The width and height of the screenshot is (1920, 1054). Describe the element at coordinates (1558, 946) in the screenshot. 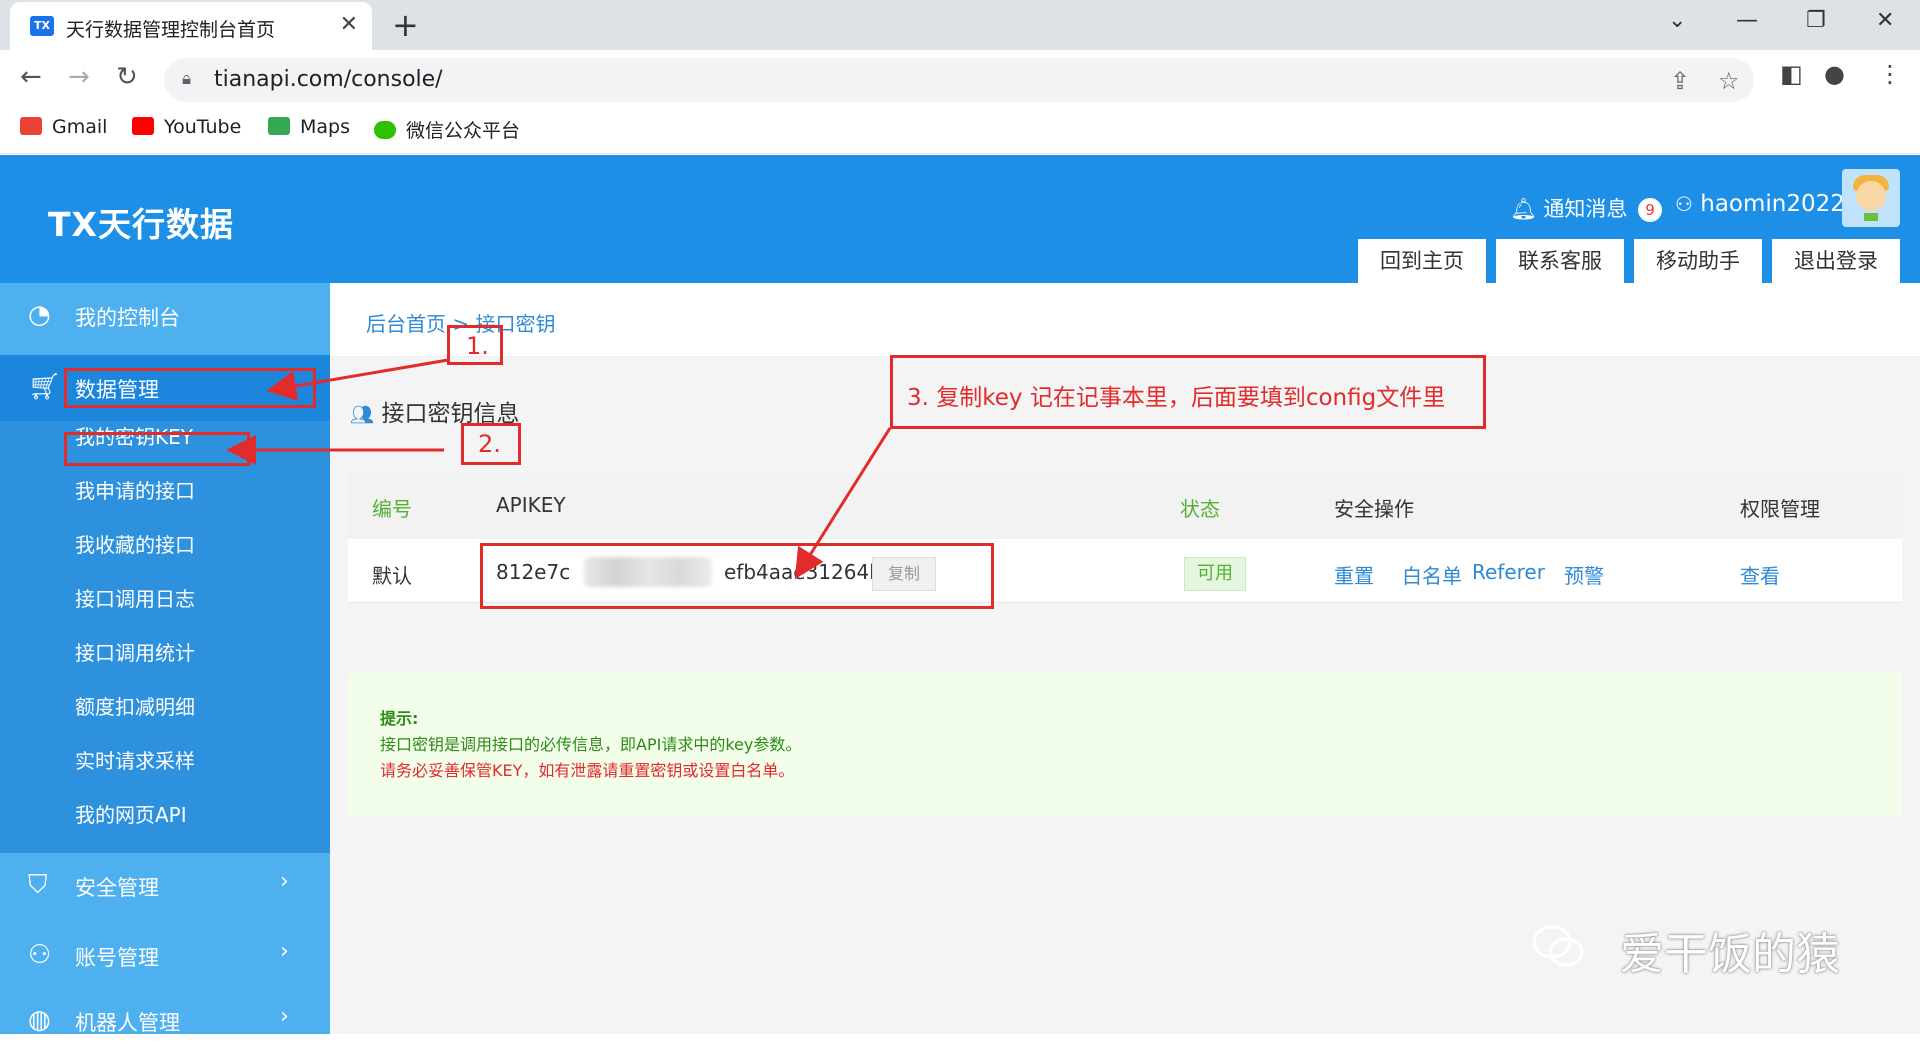

I see `wechat-watermark-icon` at that location.